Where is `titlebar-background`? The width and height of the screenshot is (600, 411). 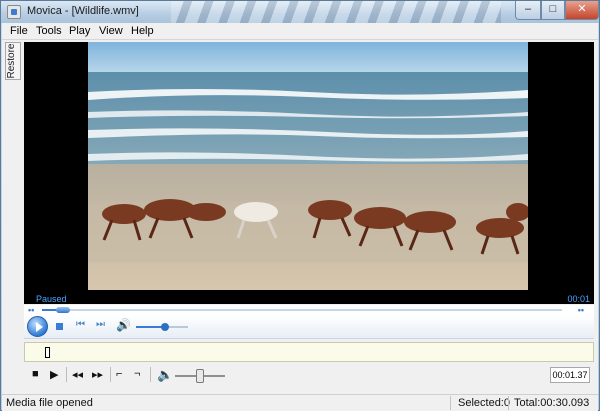
titlebar-background is located at coordinates (336, 12).